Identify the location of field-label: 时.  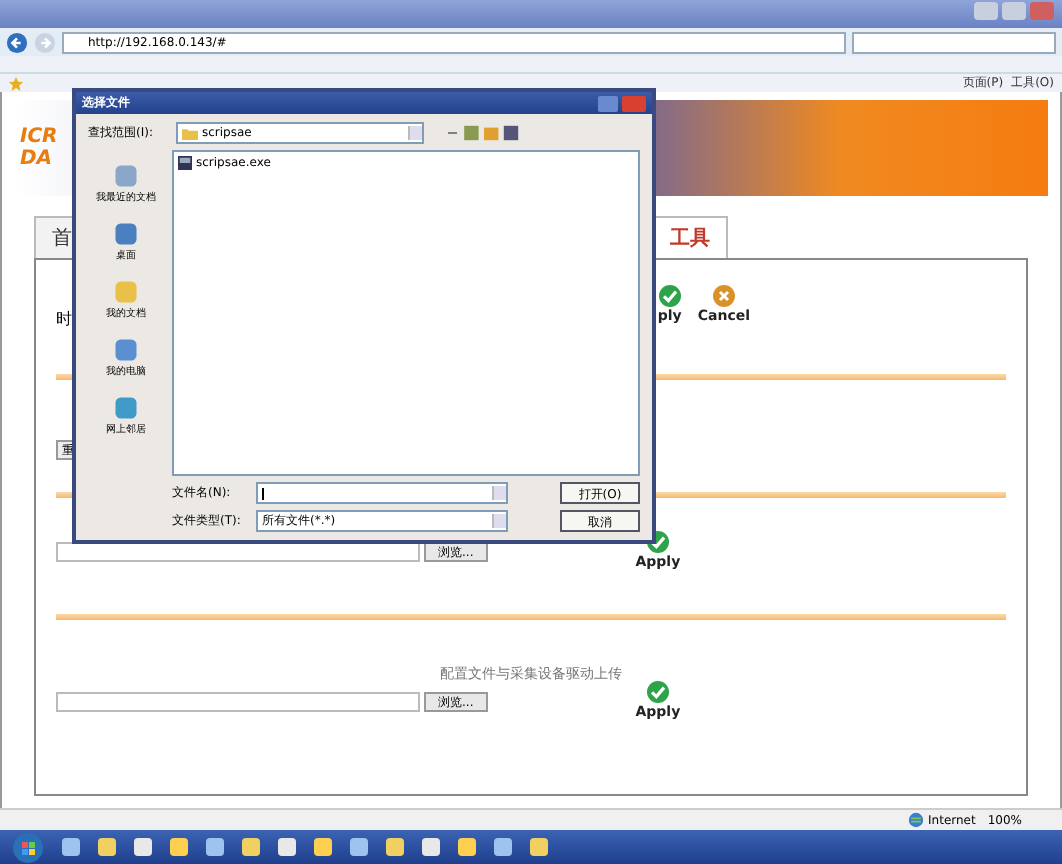
(64, 319).